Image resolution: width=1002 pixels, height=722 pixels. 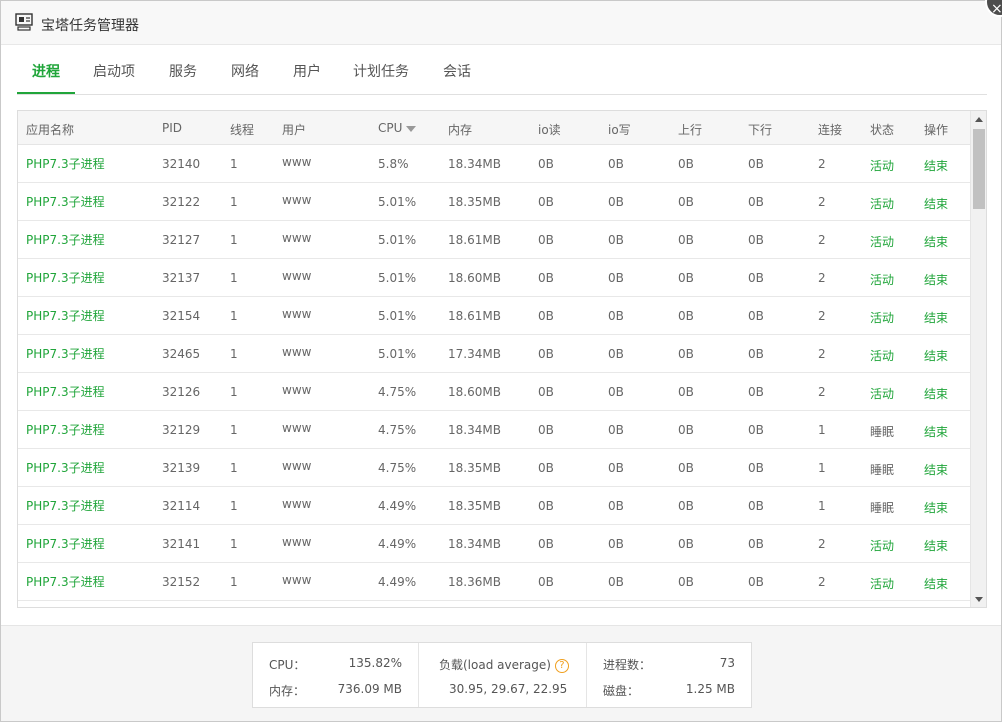 What do you see at coordinates (390, 128) in the screenshot?
I see `column-header-cpu-label: CPU` at bounding box center [390, 128].